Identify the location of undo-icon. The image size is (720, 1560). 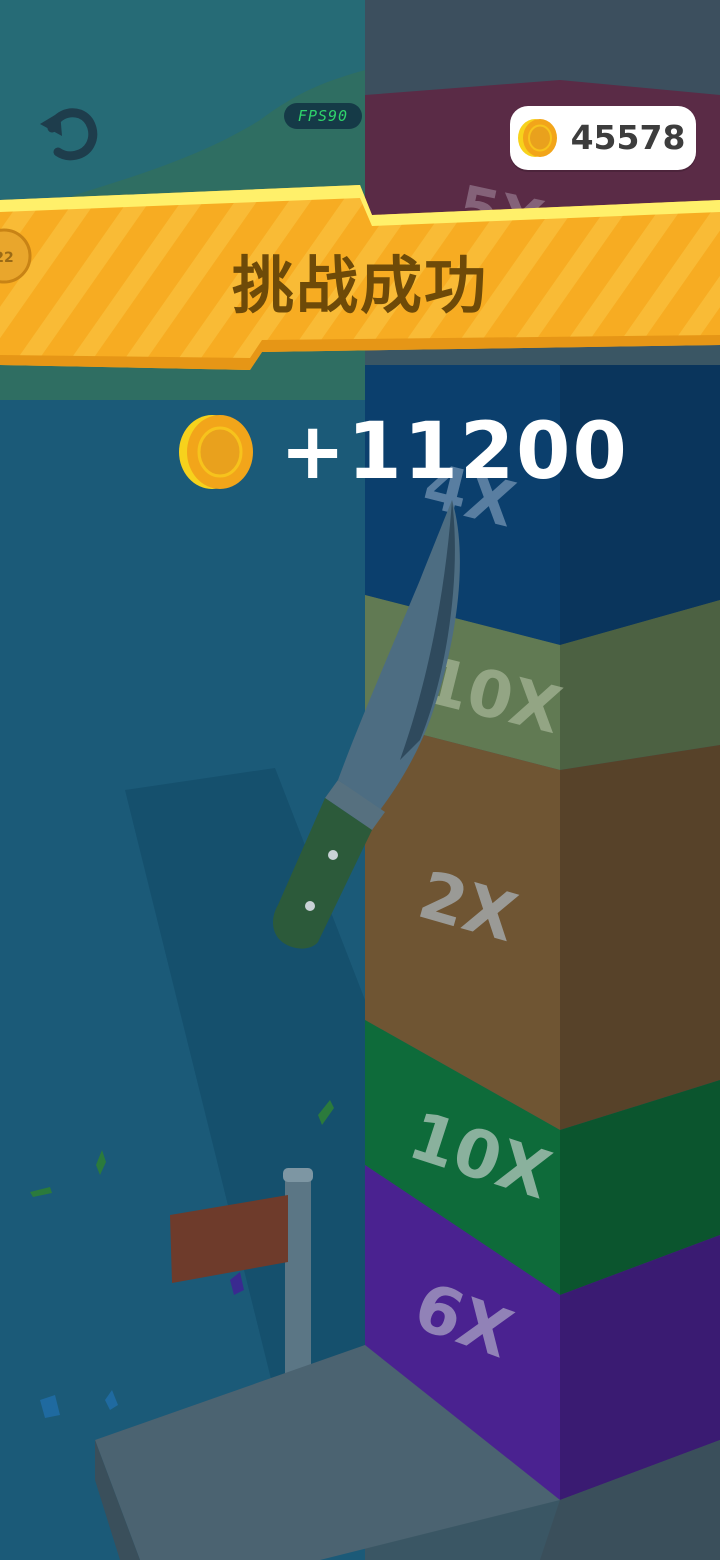
(69, 134).